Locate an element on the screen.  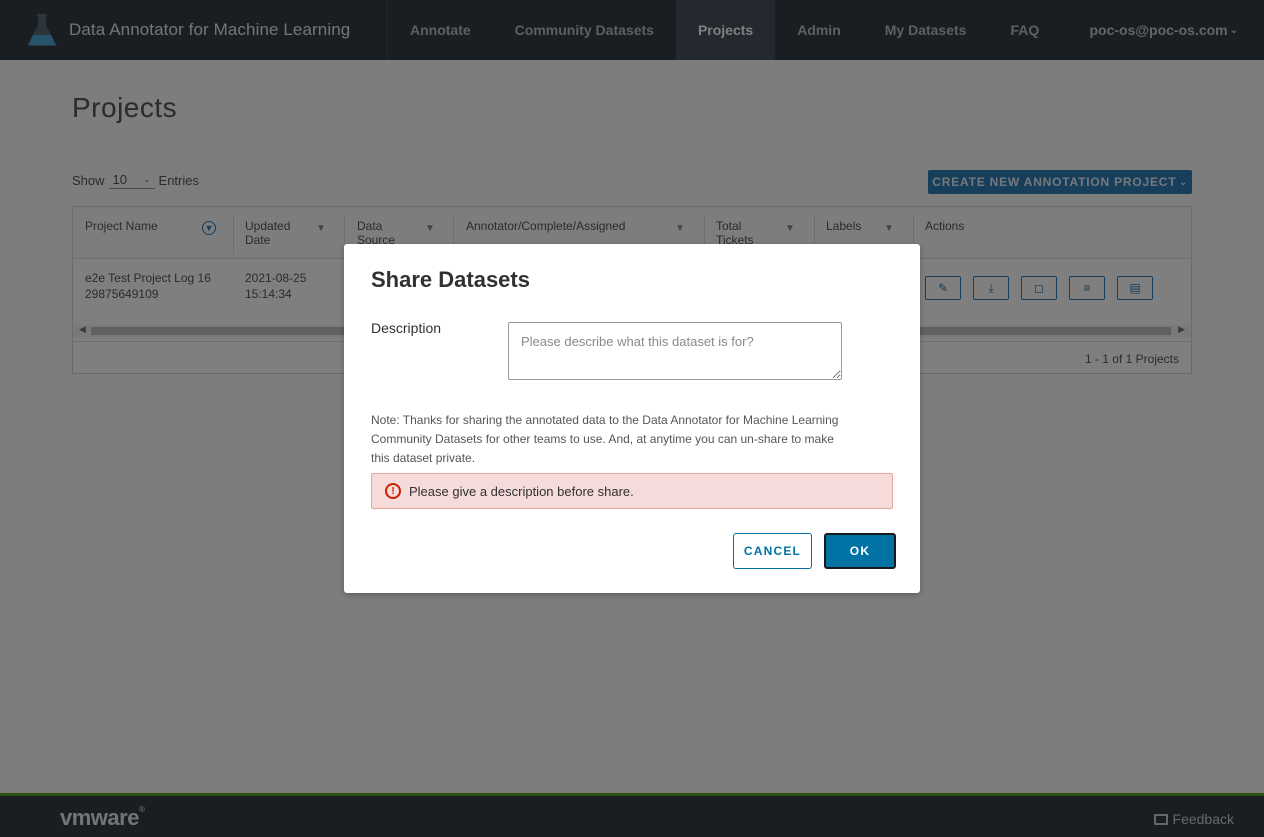
modal-title: Share Datasets is located at coordinates (450, 279).